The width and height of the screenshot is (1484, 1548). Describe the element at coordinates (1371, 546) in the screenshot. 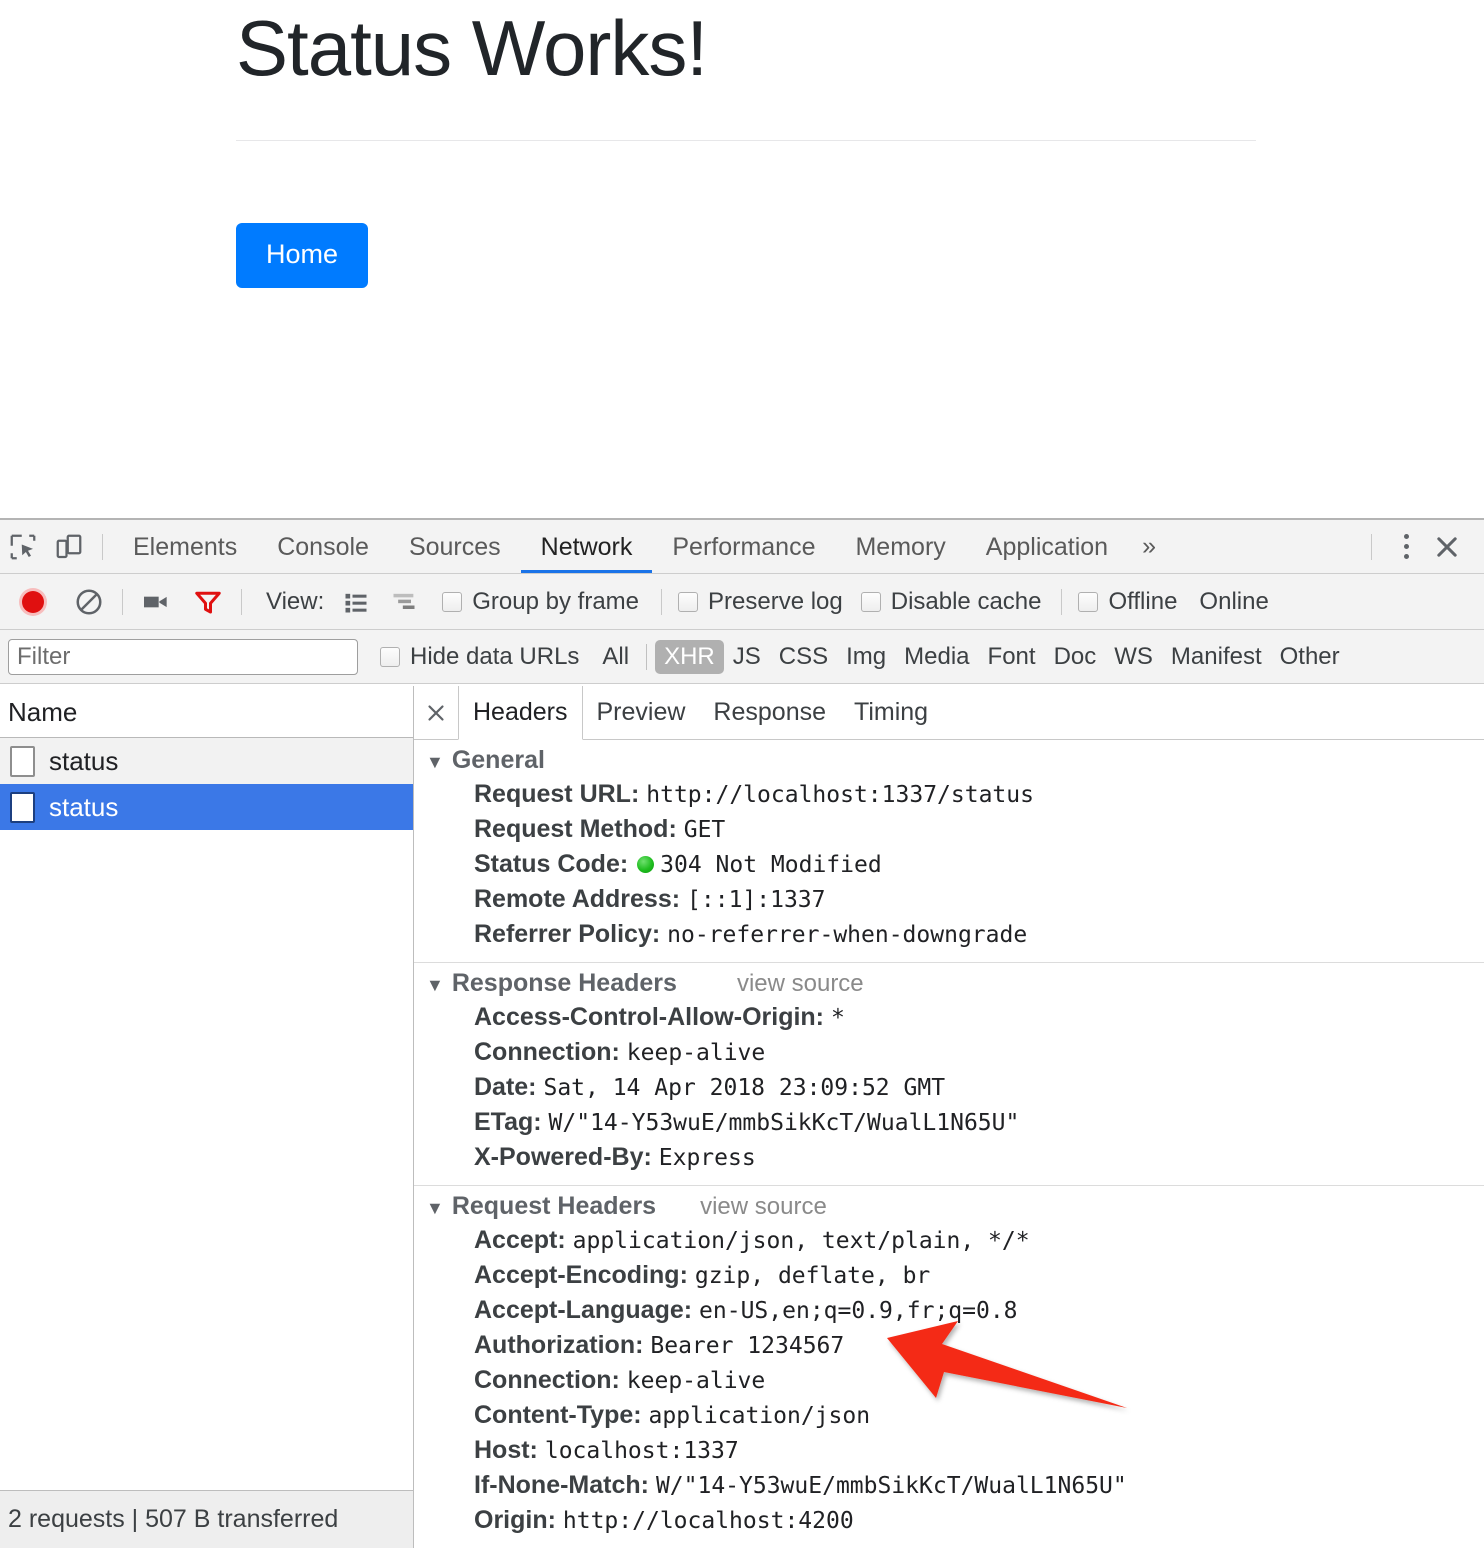

I see `tabbar-right-divider` at that location.